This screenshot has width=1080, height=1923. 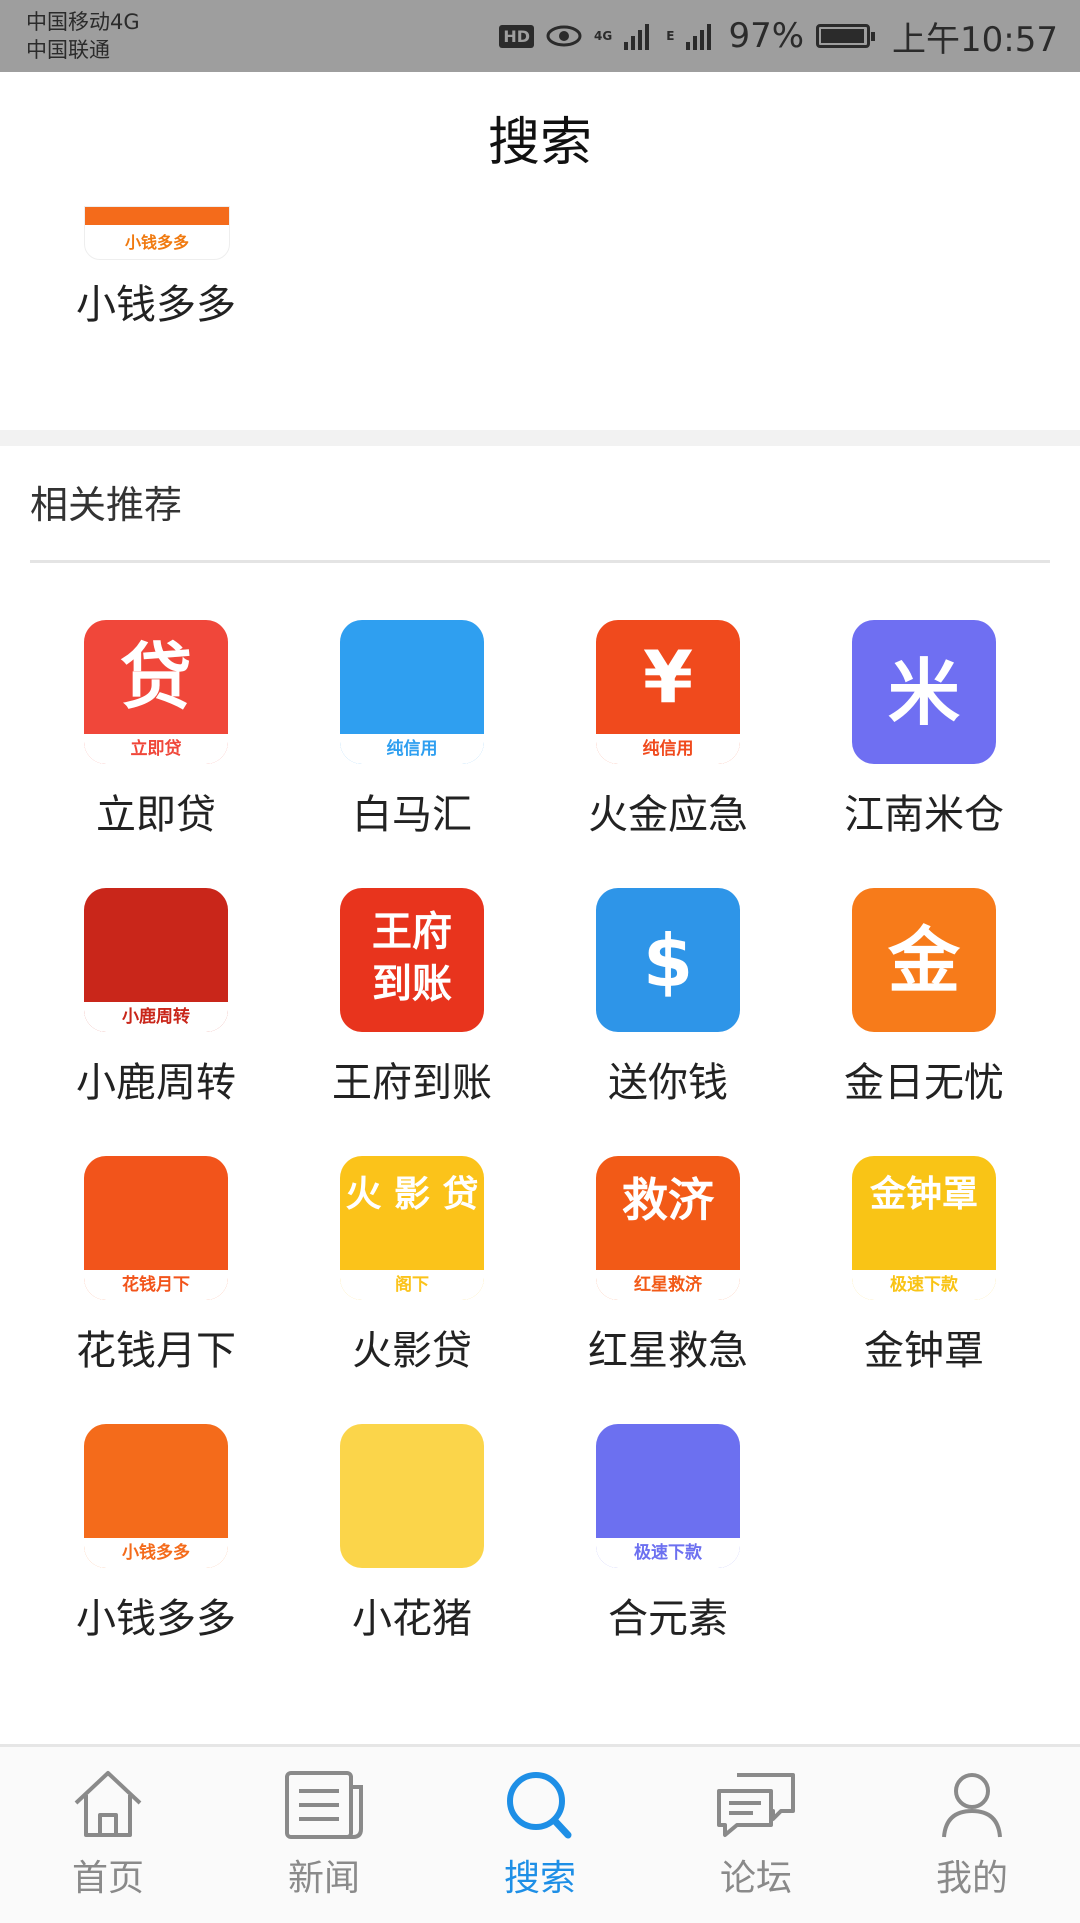 What do you see at coordinates (846, 36) in the screenshot?
I see `battery-icon` at bounding box center [846, 36].